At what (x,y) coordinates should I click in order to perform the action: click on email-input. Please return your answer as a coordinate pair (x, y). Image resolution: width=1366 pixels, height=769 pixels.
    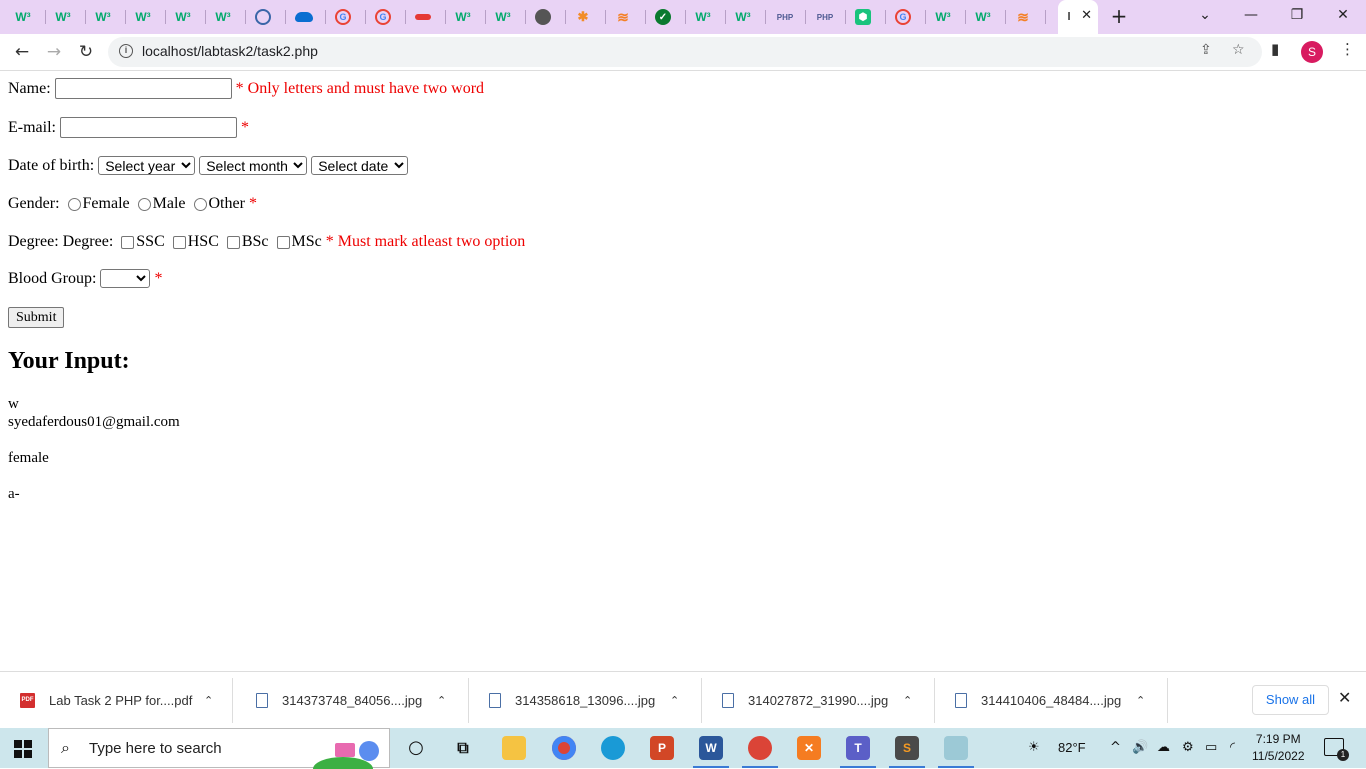
    Looking at the image, I should click on (148, 127).